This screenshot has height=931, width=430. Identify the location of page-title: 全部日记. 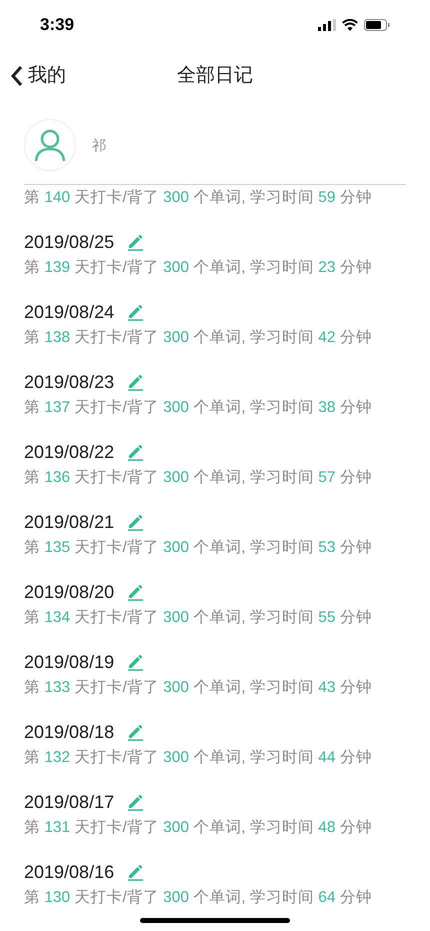
(215, 76).